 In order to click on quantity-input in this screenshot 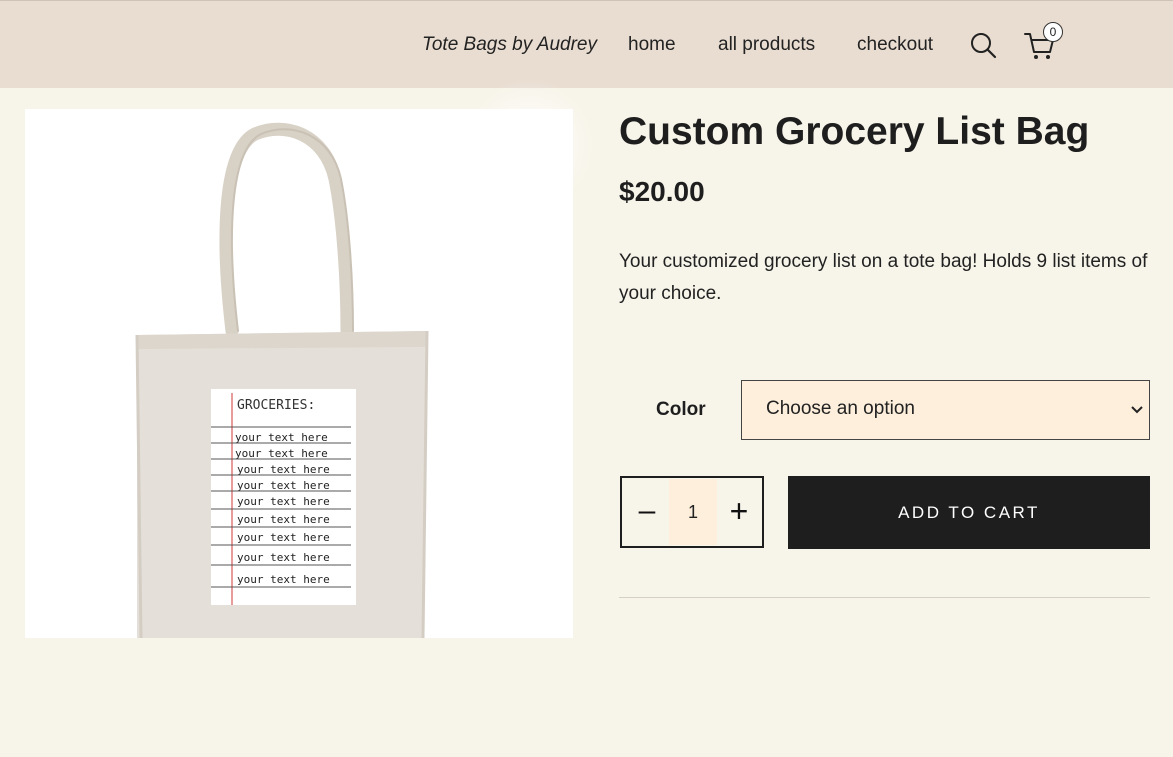, I will do `click(693, 512)`.